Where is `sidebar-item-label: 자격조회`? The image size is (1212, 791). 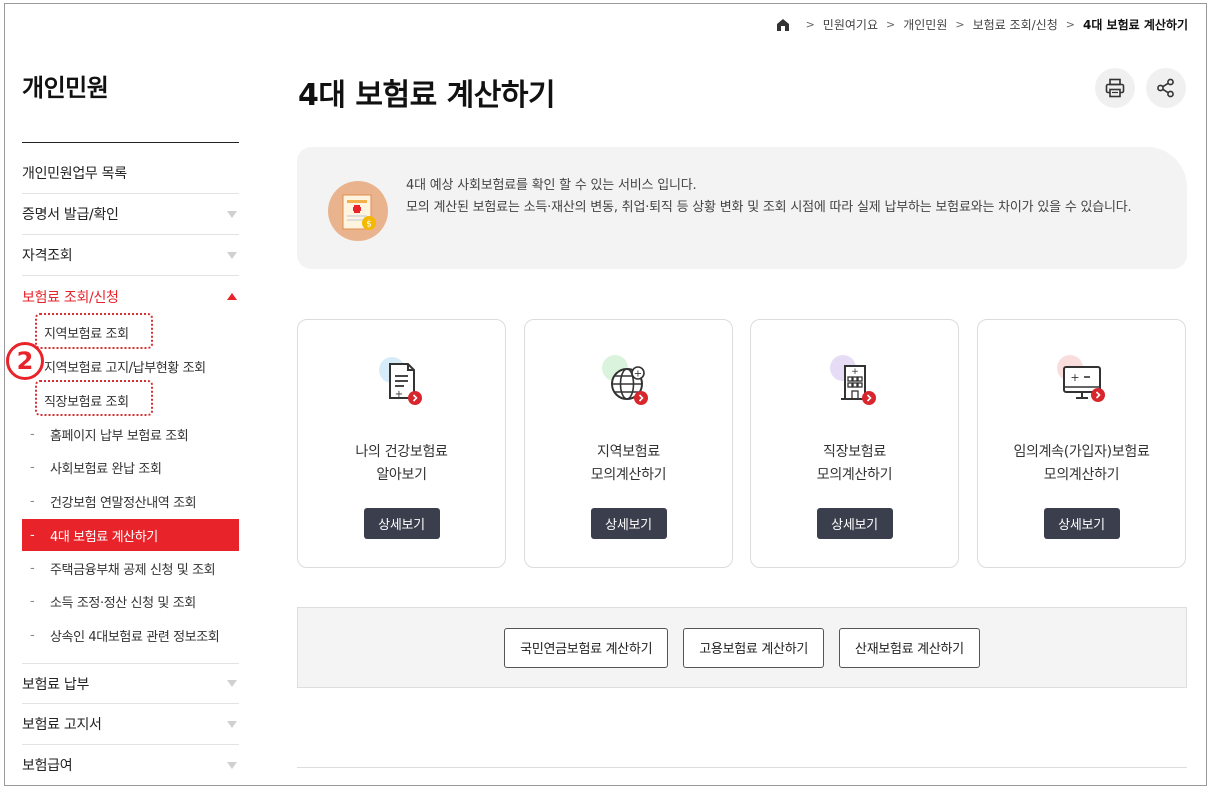
sidebar-item-label: 자격조회 is located at coordinates (47, 256).